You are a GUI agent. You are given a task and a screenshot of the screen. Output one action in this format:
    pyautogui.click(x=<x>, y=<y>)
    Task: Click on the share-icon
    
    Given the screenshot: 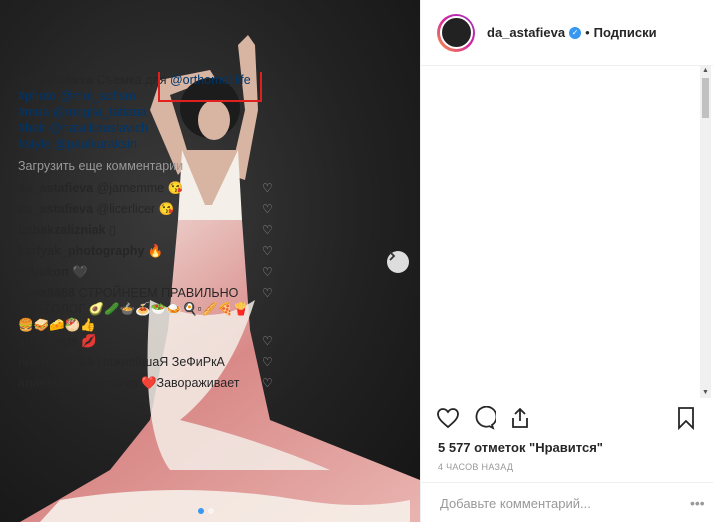 What is the action you would take?
    pyautogui.click(x=520, y=417)
    